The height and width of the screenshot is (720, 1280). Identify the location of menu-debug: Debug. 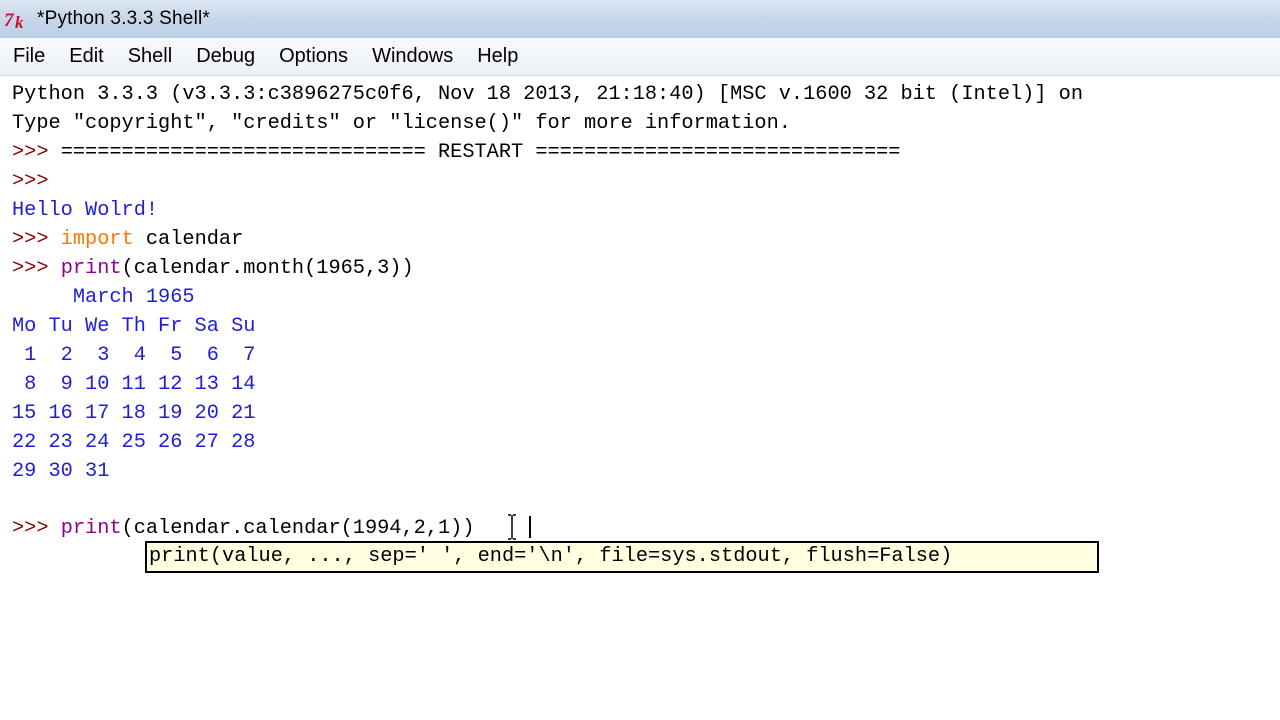
(225, 56).